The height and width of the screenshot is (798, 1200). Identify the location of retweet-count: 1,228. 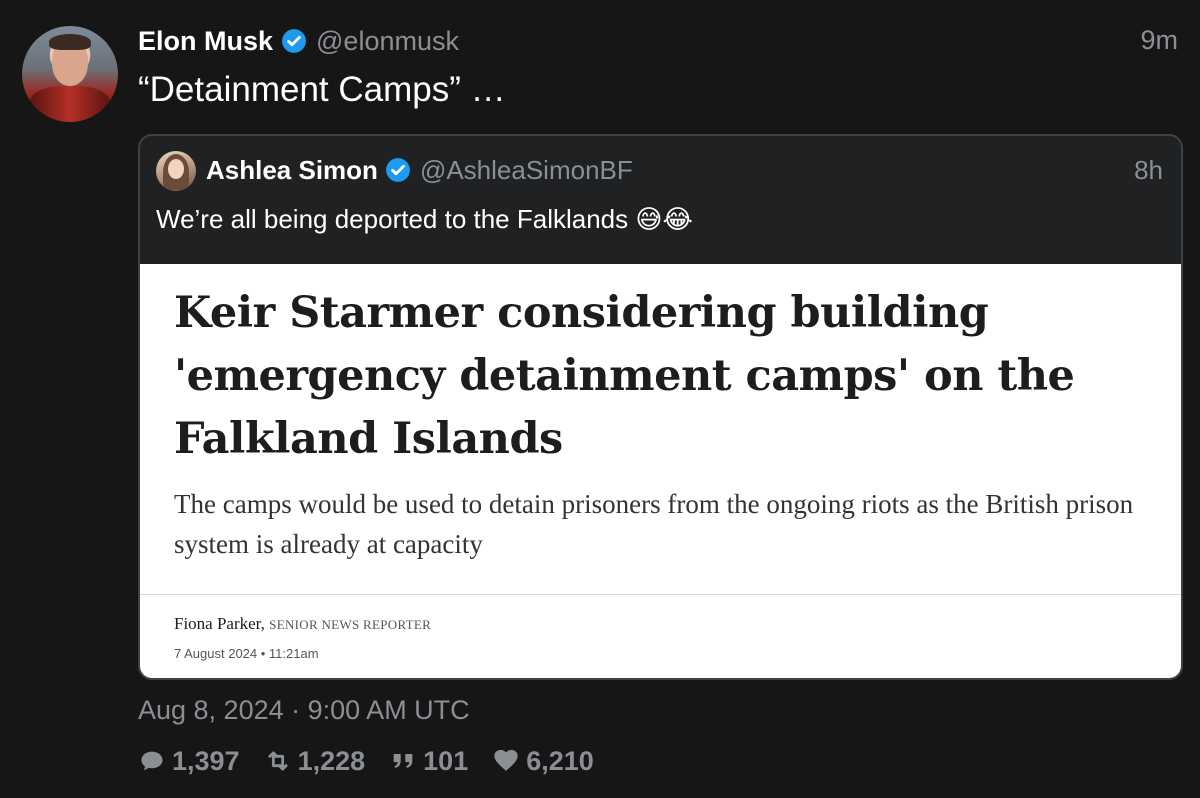
(331, 760).